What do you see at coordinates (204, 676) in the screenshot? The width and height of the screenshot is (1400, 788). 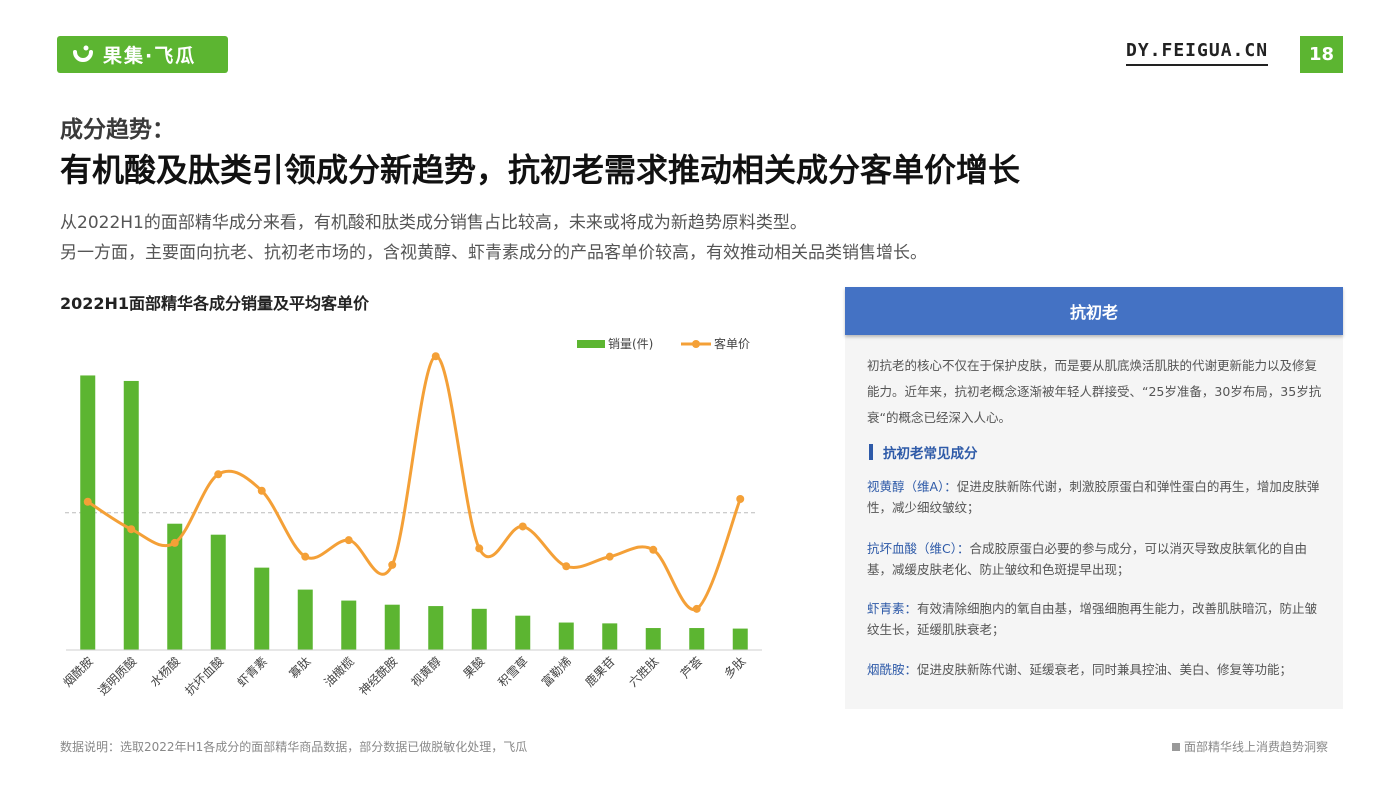 I see `x-tick-label: 抗坏血酸` at bounding box center [204, 676].